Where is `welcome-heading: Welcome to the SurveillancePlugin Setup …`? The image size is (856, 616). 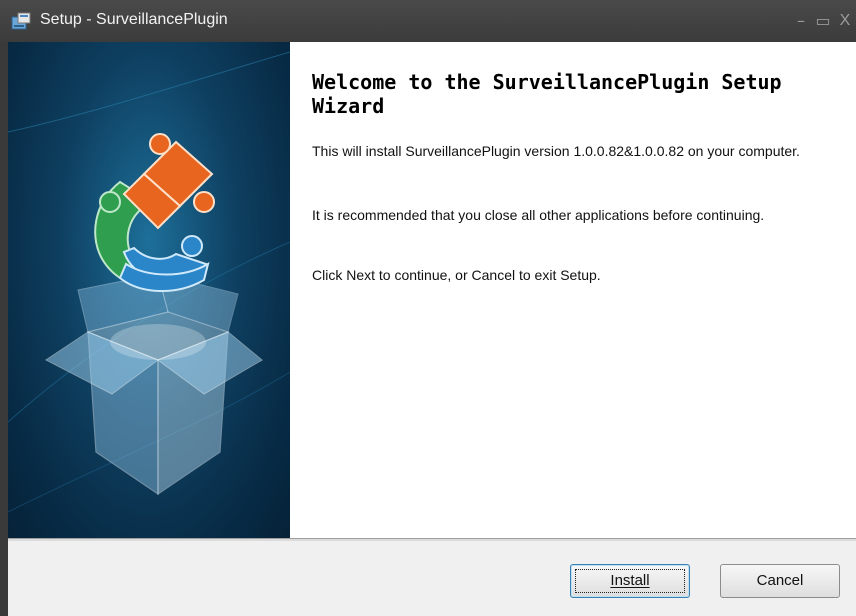 welcome-heading: Welcome to the SurveillancePlugin Setup … is located at coordinates (547, 94).